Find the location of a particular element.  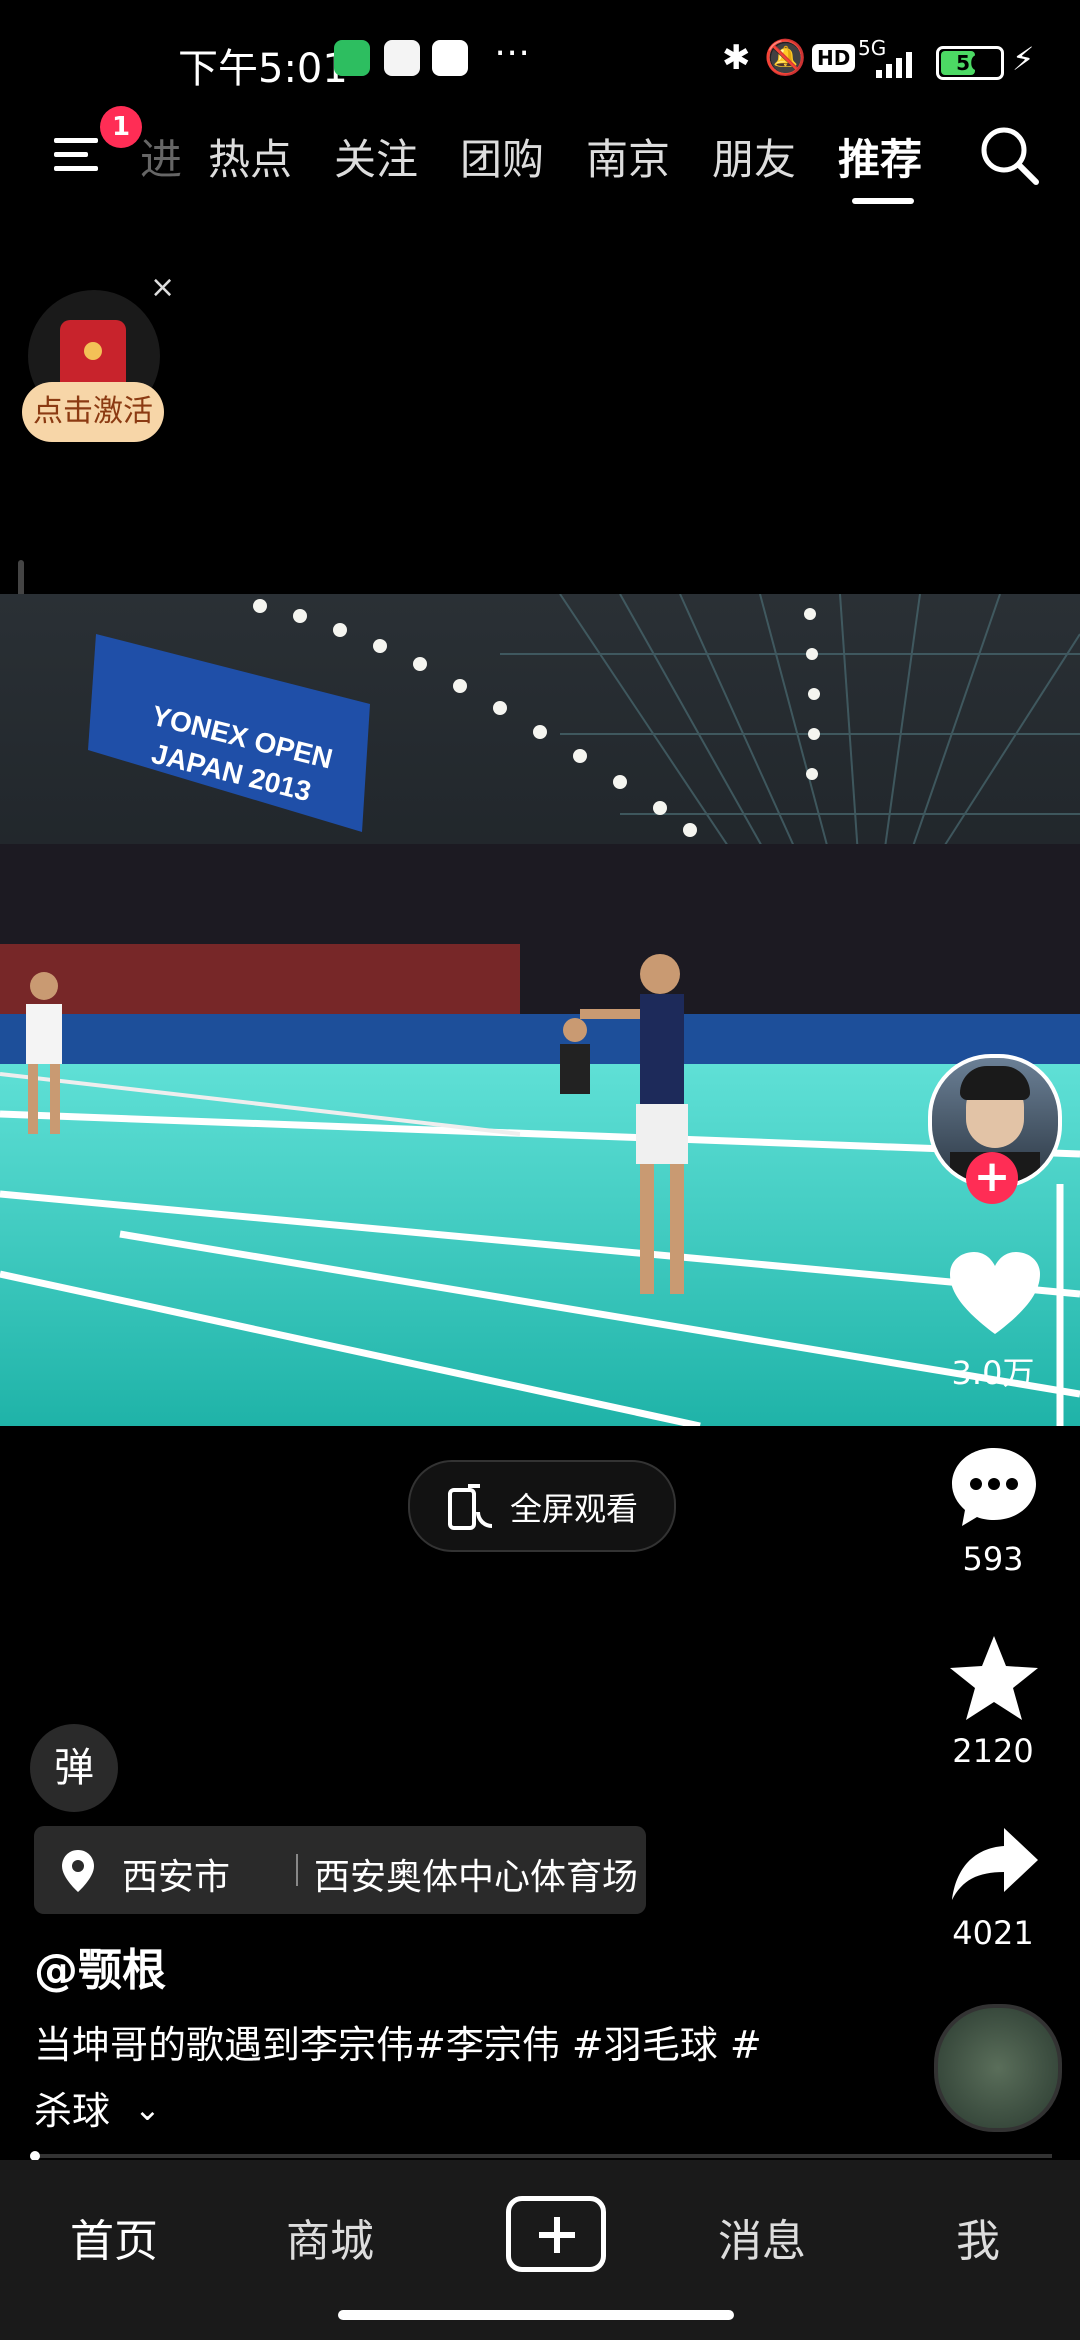

location-place: 西安奥体中心体育场 is located at coordinates (476, 1877).